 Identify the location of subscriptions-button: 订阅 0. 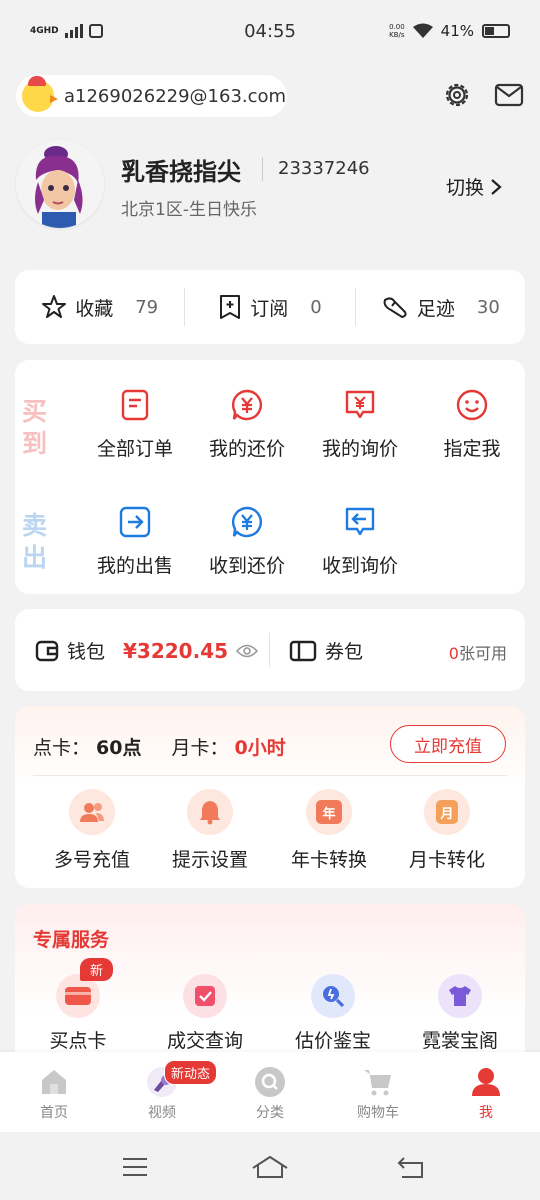
(269, 307).